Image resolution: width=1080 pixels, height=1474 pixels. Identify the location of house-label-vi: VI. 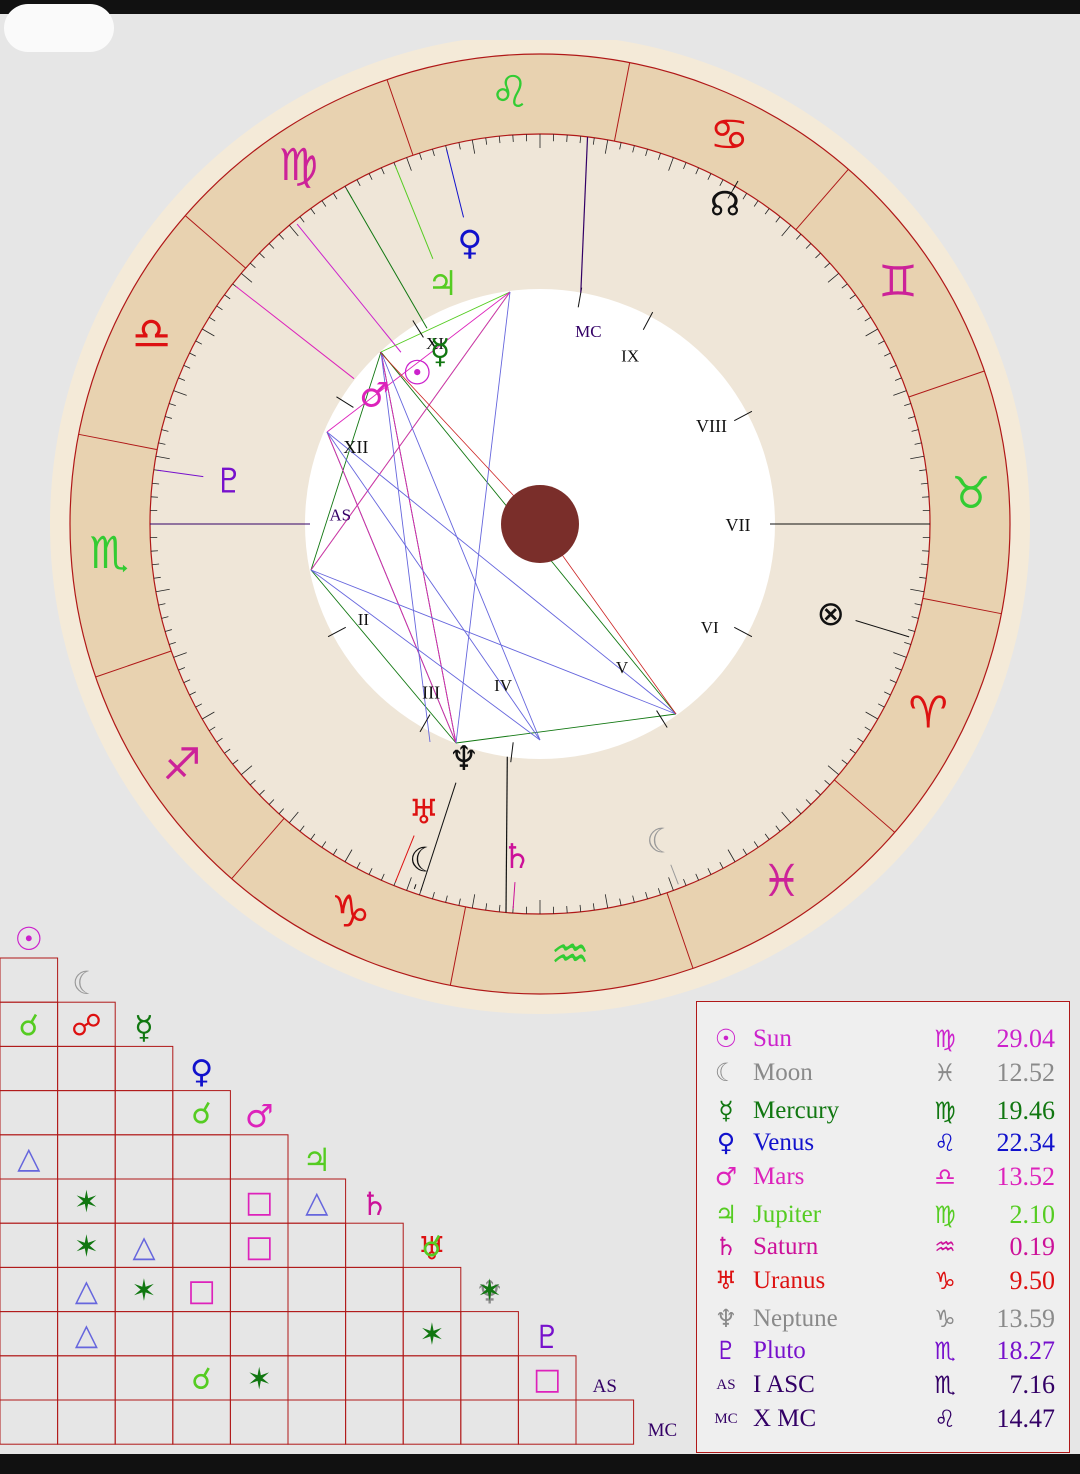
(710, 627).